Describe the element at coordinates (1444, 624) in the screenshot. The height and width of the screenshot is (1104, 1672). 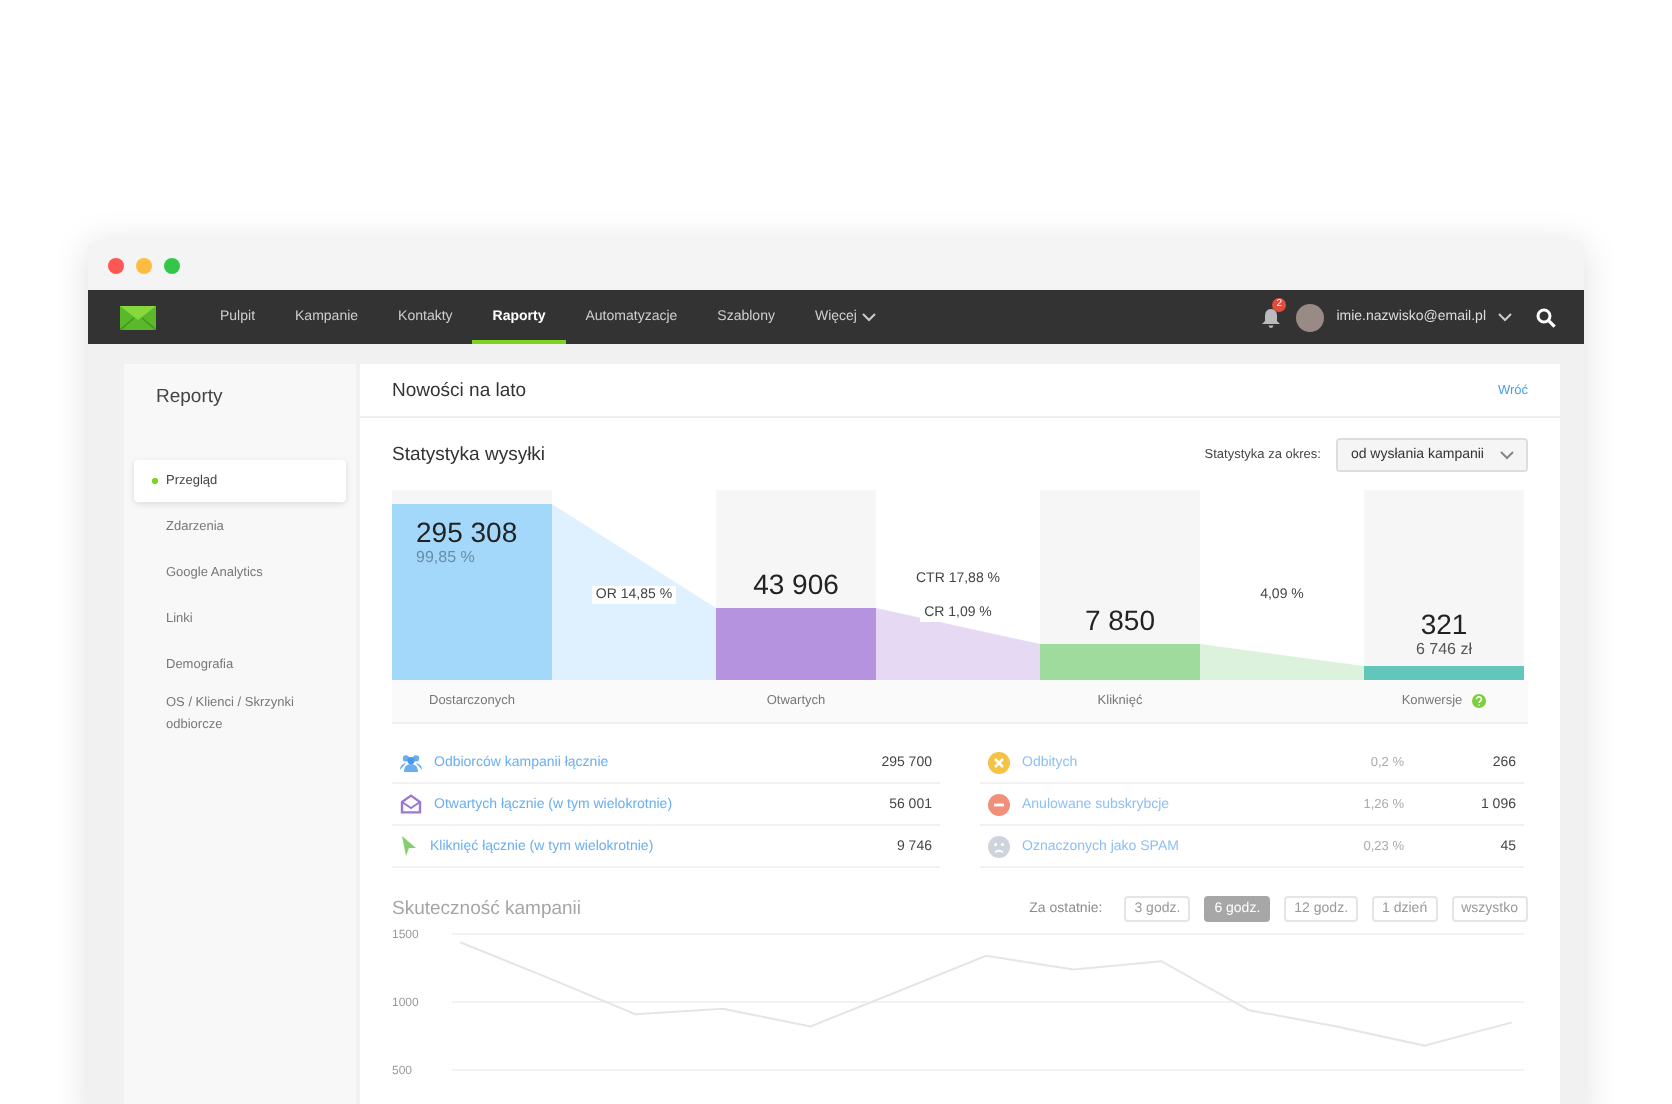
I see `stage-count: 321` at that location.